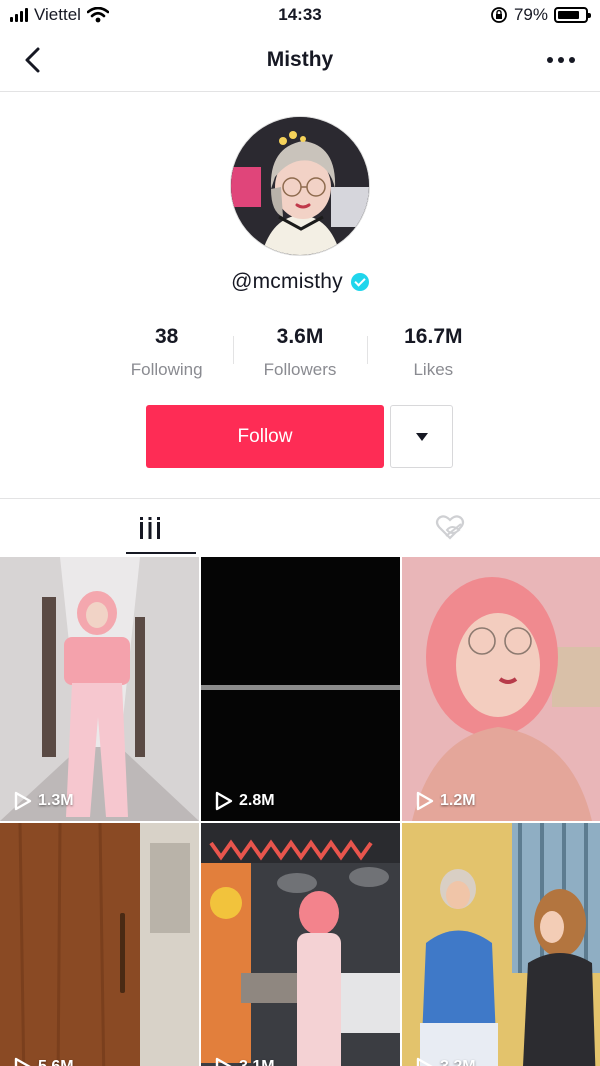 This screenshot has height=1066, width=600. What do you see at coordinates (530, 14) in the screenshot?
I see `battery-percent: 79%` at bounding box center [530, 14].